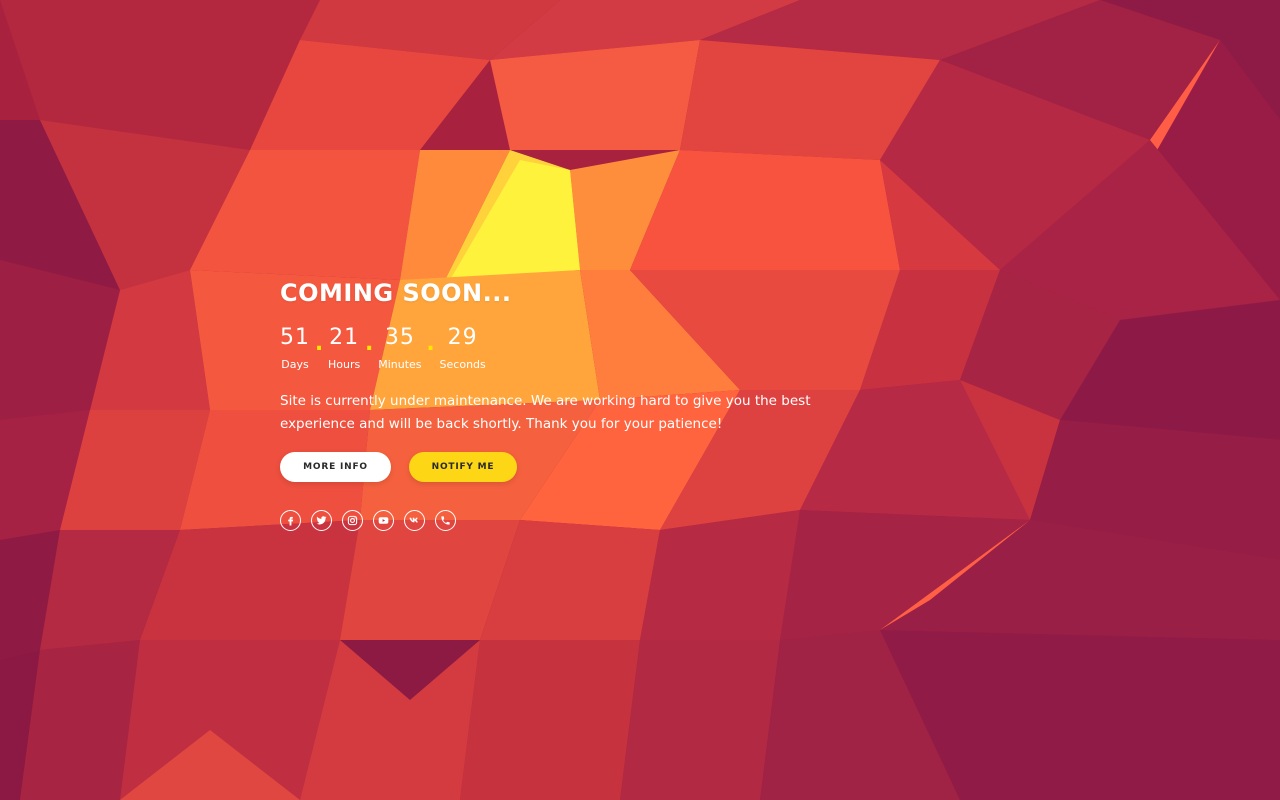 This screenshot has width=1280, height=800. What do you see at coordinates (399, 337) in the screenshot?
I see `countdown-minutes-value: 35` at bounding box center [399, 337].